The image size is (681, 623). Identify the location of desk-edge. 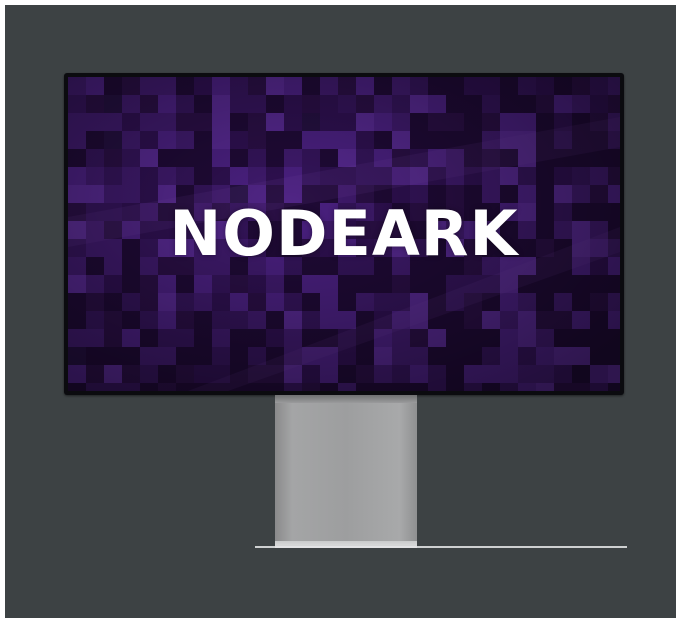
(441, 547).